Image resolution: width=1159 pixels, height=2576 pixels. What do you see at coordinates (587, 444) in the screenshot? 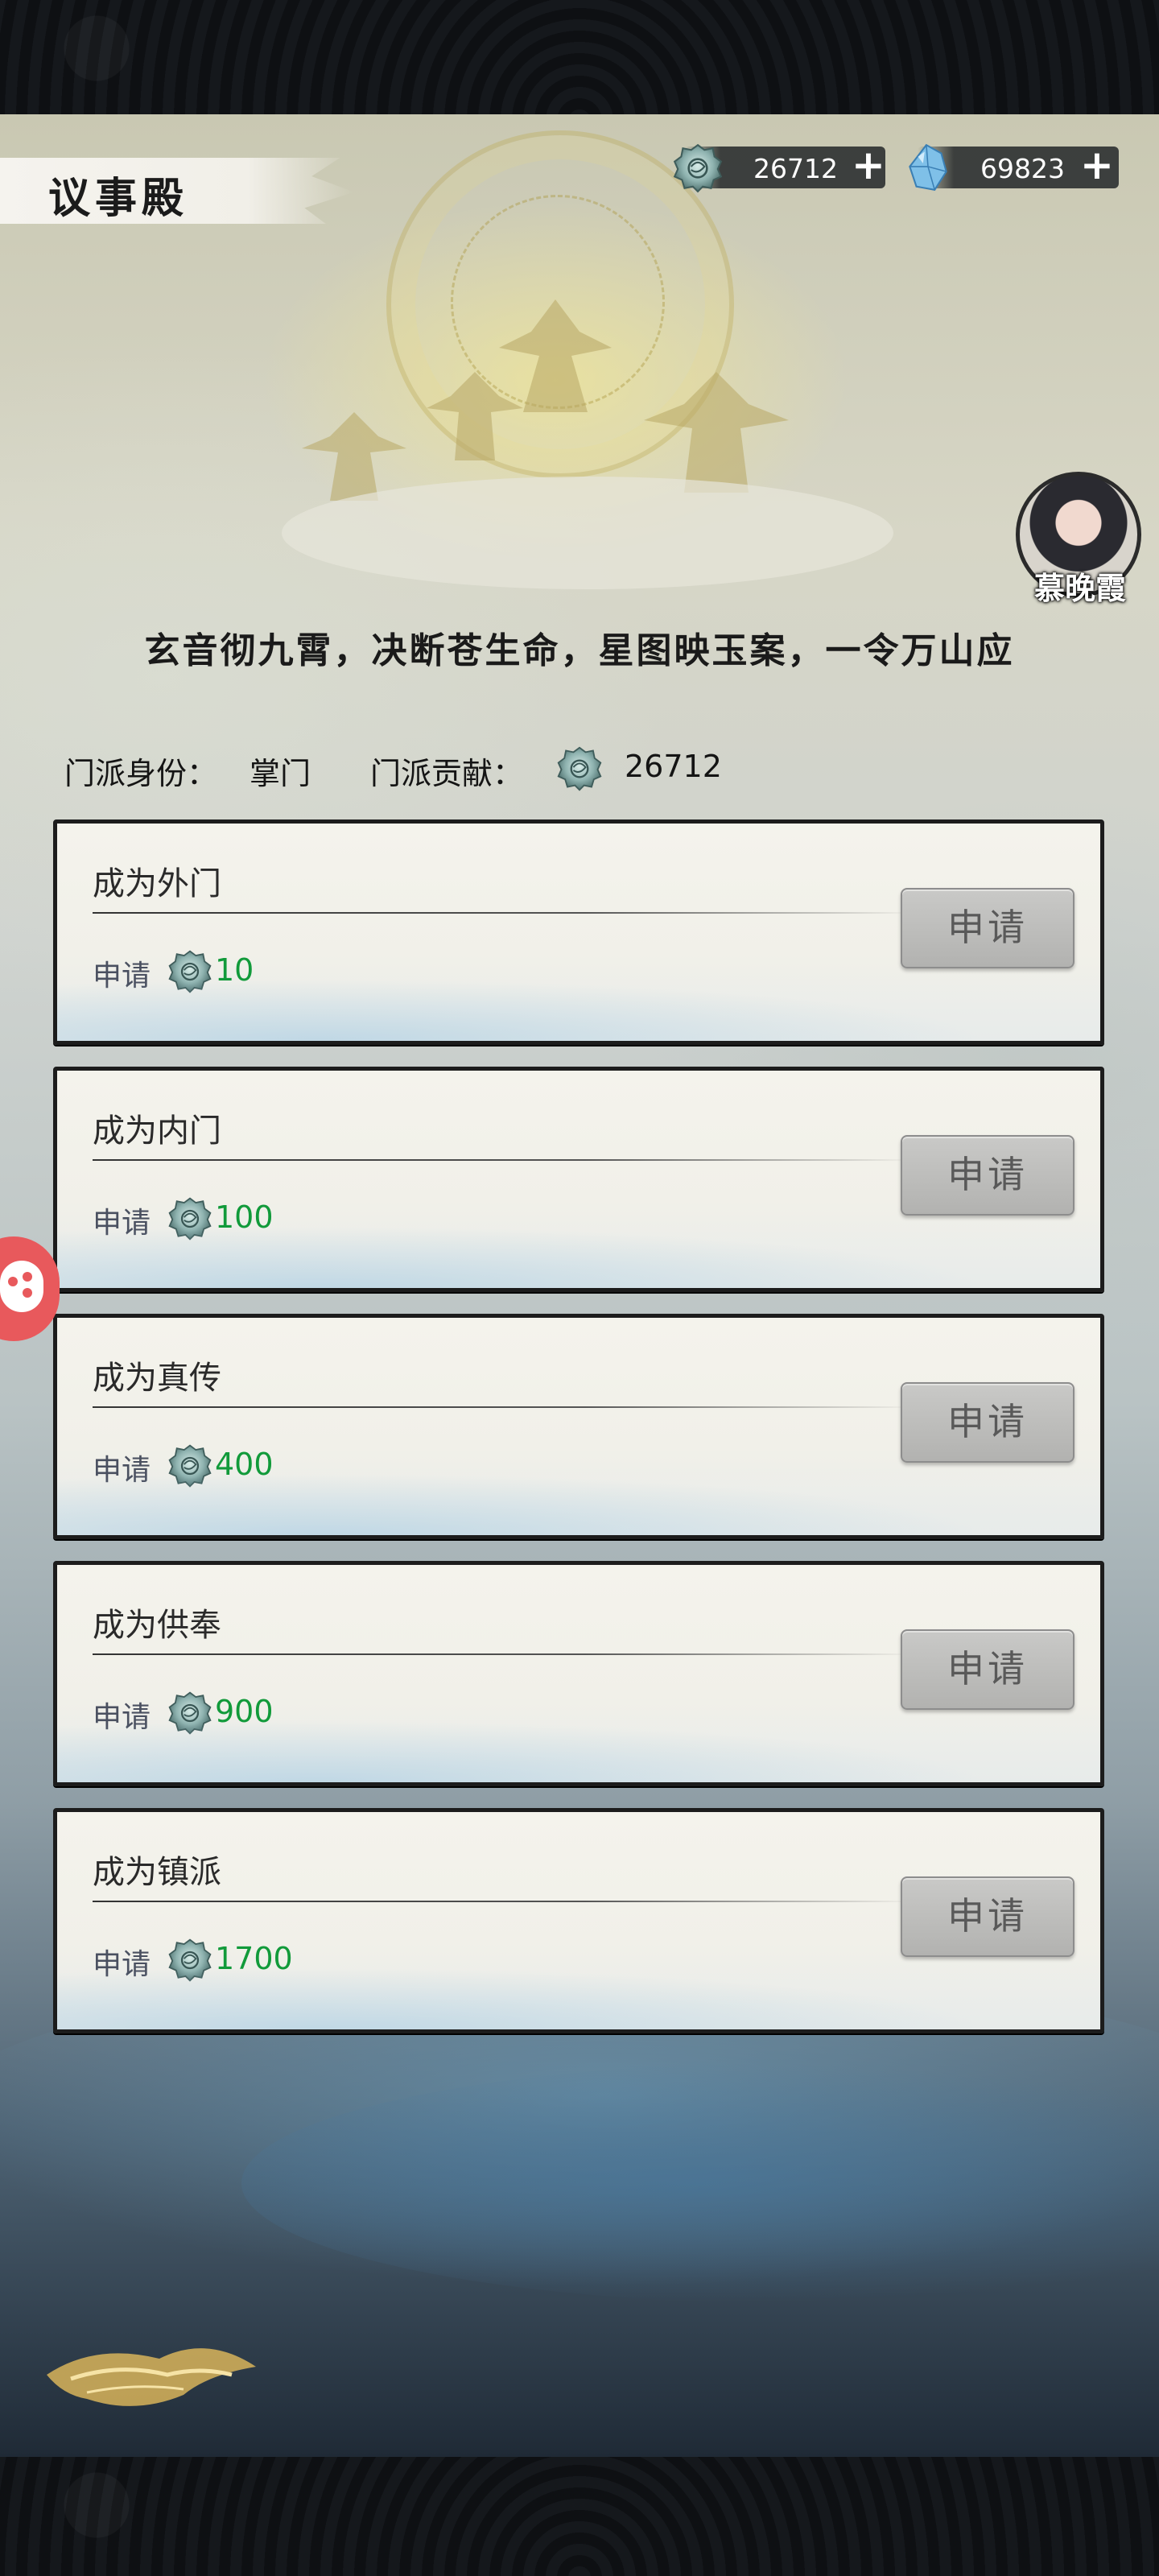
I see `floating-palace-illustration` at bounding box center [587, 444].